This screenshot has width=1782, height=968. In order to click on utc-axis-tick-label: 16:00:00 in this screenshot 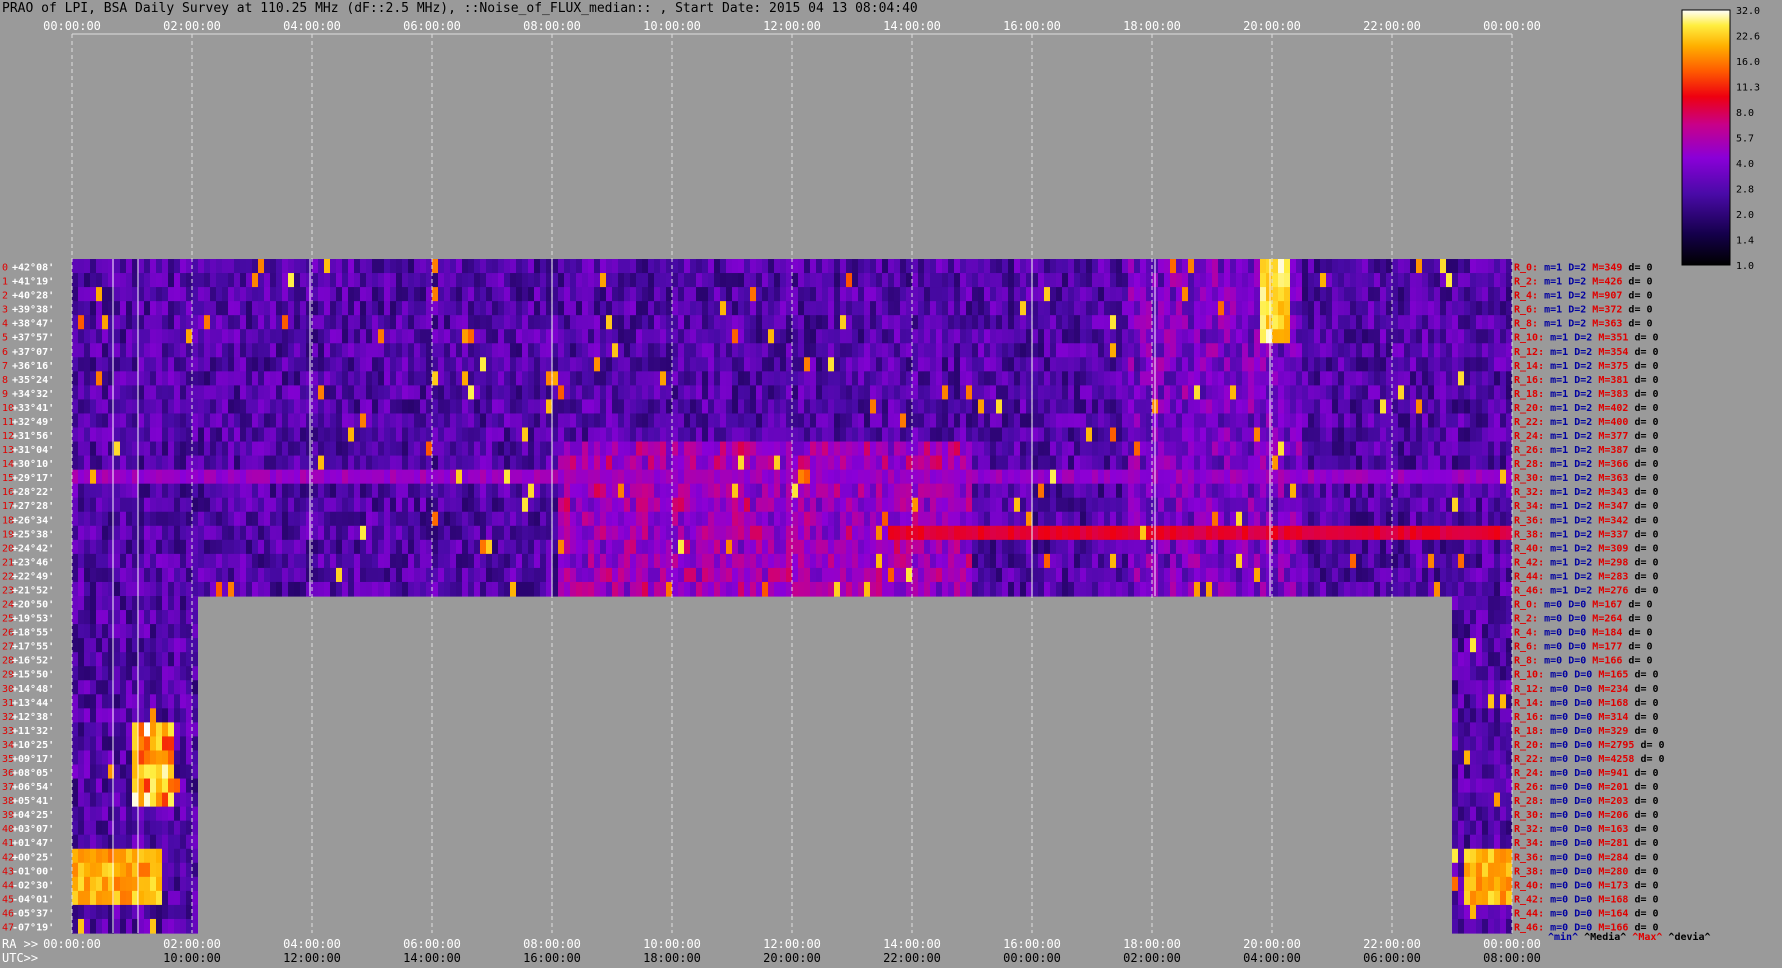, I will do `click(552, 958)`.